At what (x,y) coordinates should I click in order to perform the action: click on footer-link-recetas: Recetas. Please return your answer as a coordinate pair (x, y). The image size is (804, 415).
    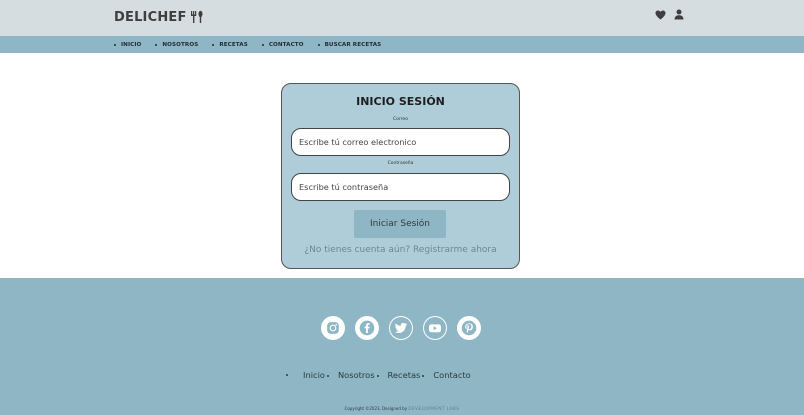
    Looking at the image, I should click on (406, 375).